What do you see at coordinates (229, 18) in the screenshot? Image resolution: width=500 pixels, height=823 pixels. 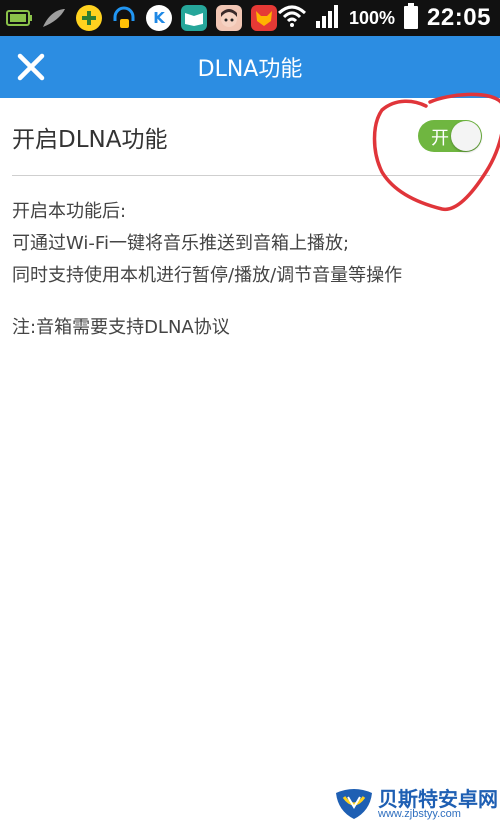 I see `avatar-app-icon` at bounding box center [229, 18].